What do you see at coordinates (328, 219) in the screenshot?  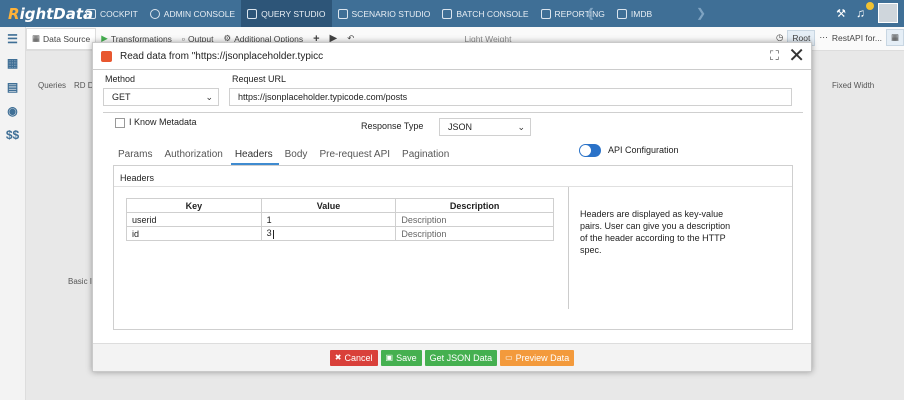 I see `value-input: 1` at bounding box center [328, 219].